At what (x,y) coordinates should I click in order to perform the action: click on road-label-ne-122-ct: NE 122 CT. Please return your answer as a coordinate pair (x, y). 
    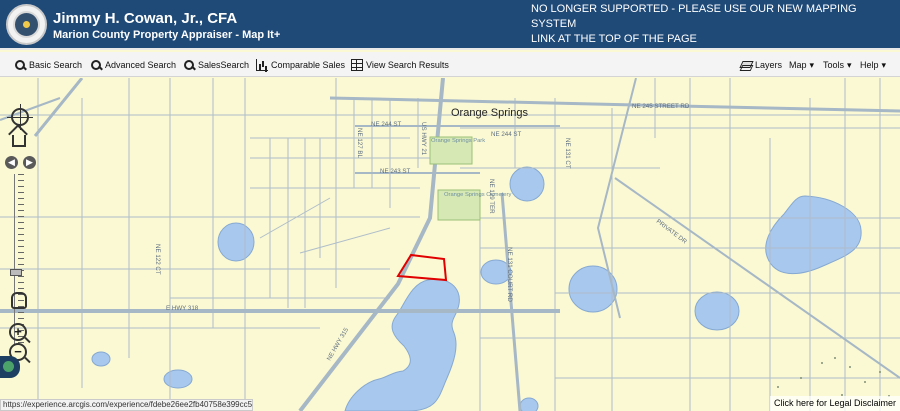
    Looking at the image, I should click on (157, 259).